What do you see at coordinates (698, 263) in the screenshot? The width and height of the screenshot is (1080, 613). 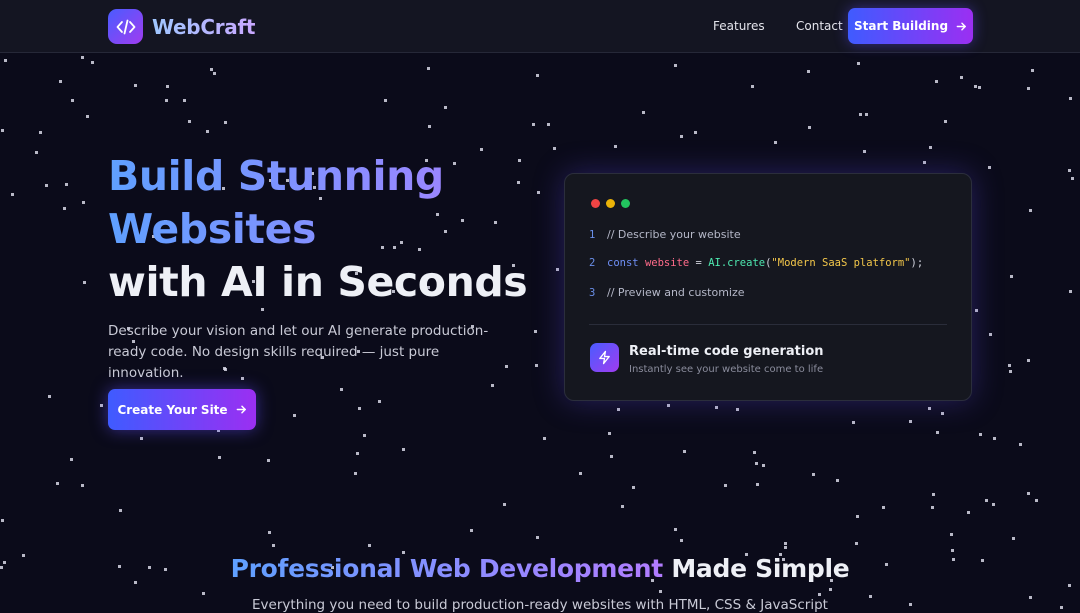 I see `code-operator: =` at bounding box center [698, 263].